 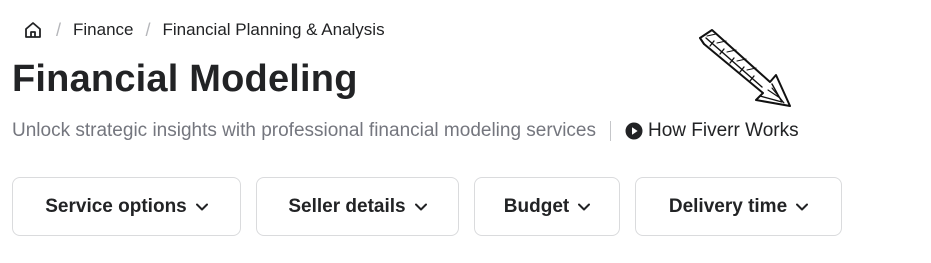 I want to click on seller-details-filter: Seller details, so click(x=357, y=206).